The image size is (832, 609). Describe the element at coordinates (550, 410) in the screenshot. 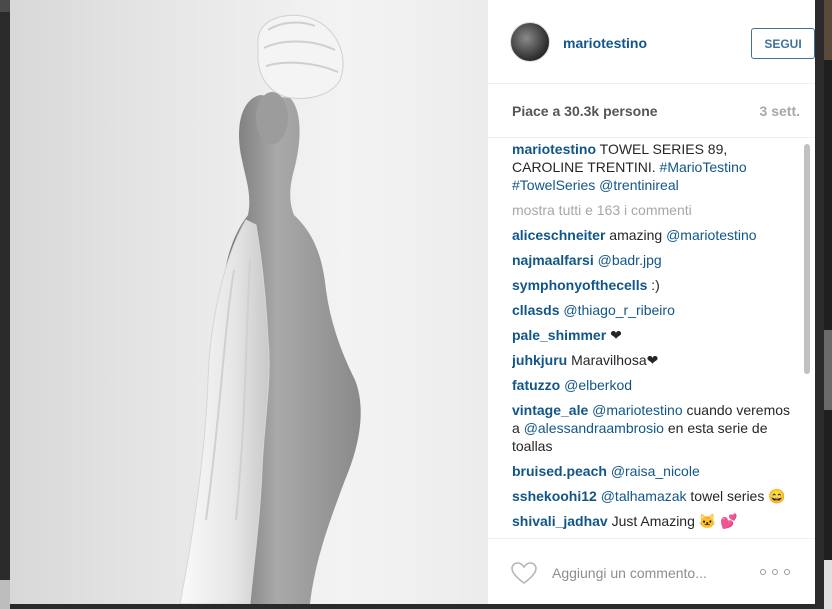

I see `comment-username: vintage_ale` at that location.